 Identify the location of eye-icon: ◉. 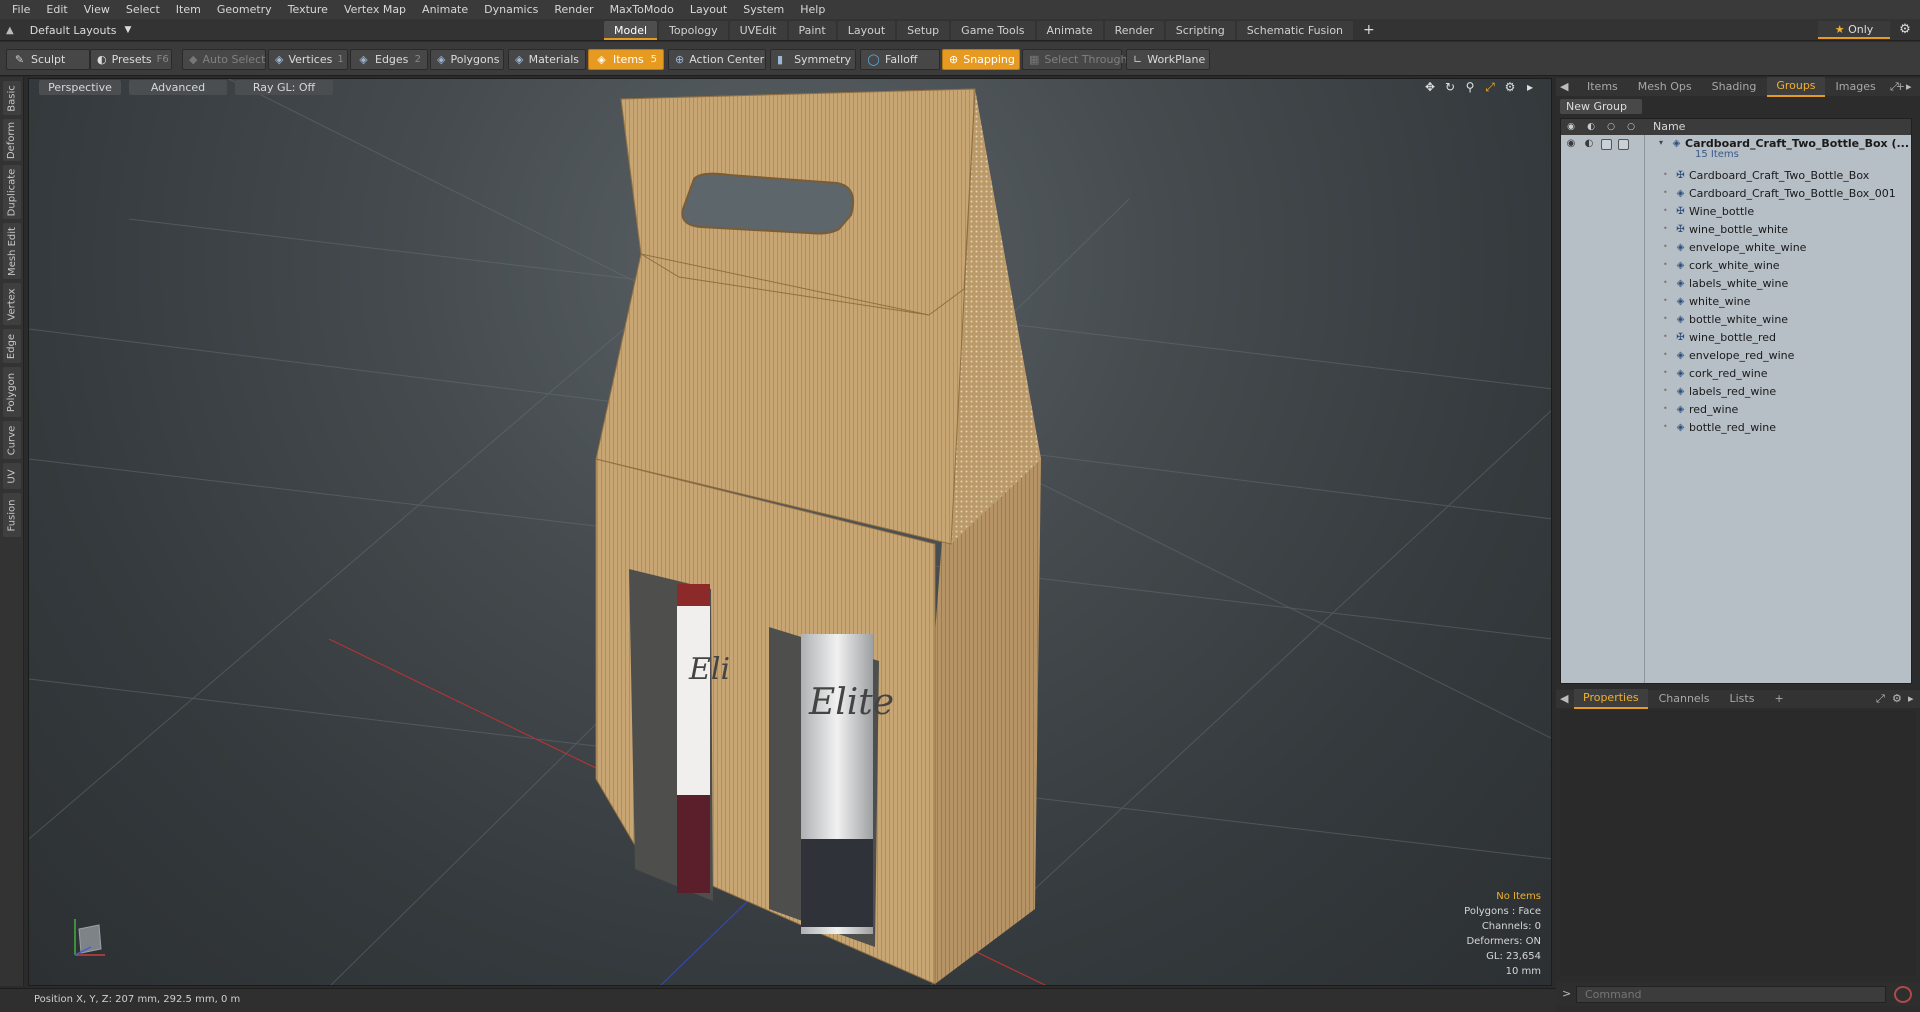
(1571, 144).